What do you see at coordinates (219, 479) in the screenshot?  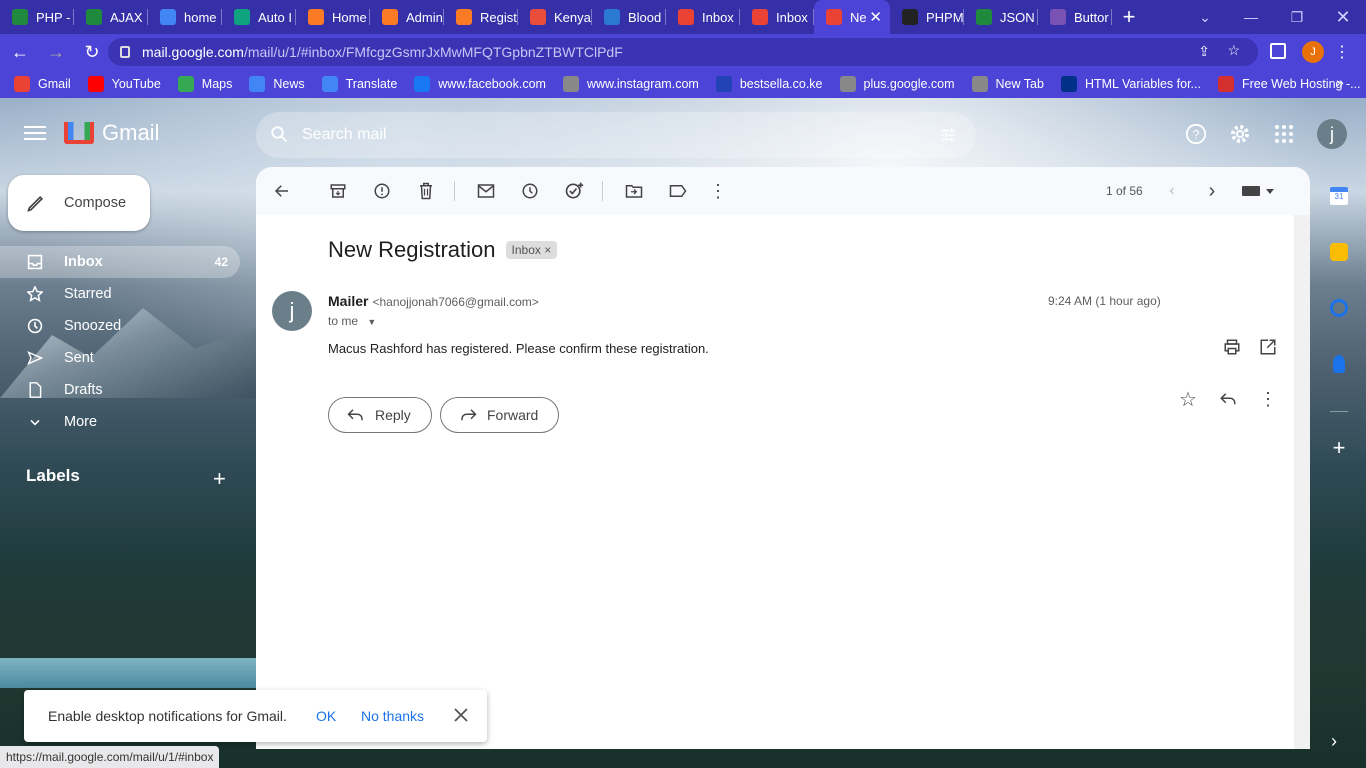 I see `add-label-icon: +` at bounding box center [219, 479].